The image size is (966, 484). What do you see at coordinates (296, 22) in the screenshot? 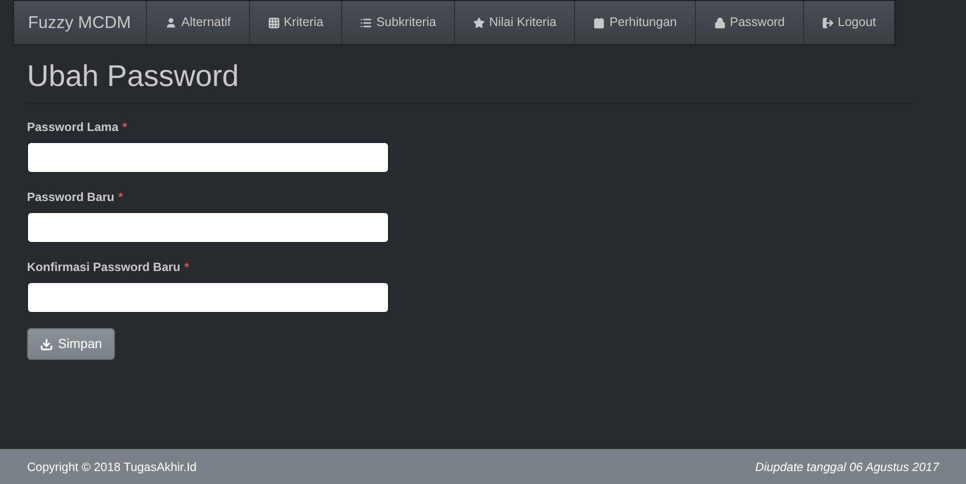
I see `nav-link: Kriteria` at bounding box center [296, 22].